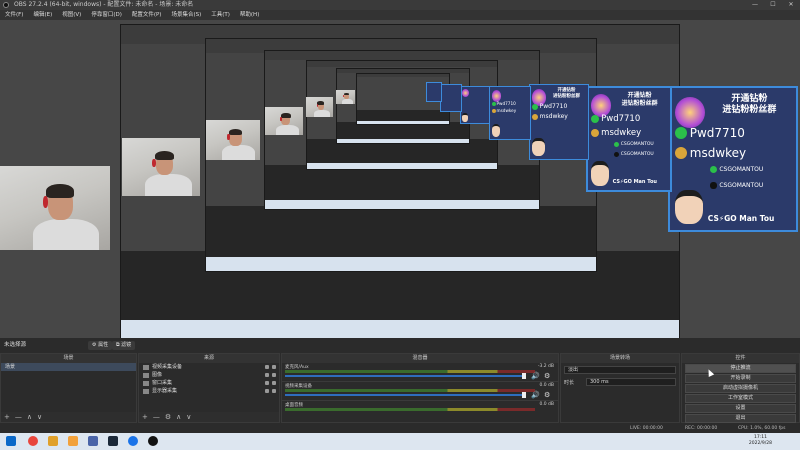  Describe the element at coordinates (33, 441) in the screenshot. I see `browser-icon` at that location.